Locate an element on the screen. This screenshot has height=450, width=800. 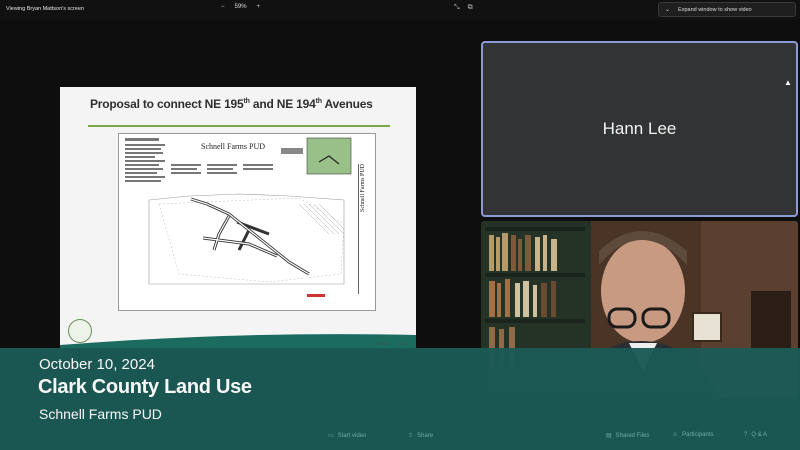
files-icon: ▤ is located at coordinates (609, 436).